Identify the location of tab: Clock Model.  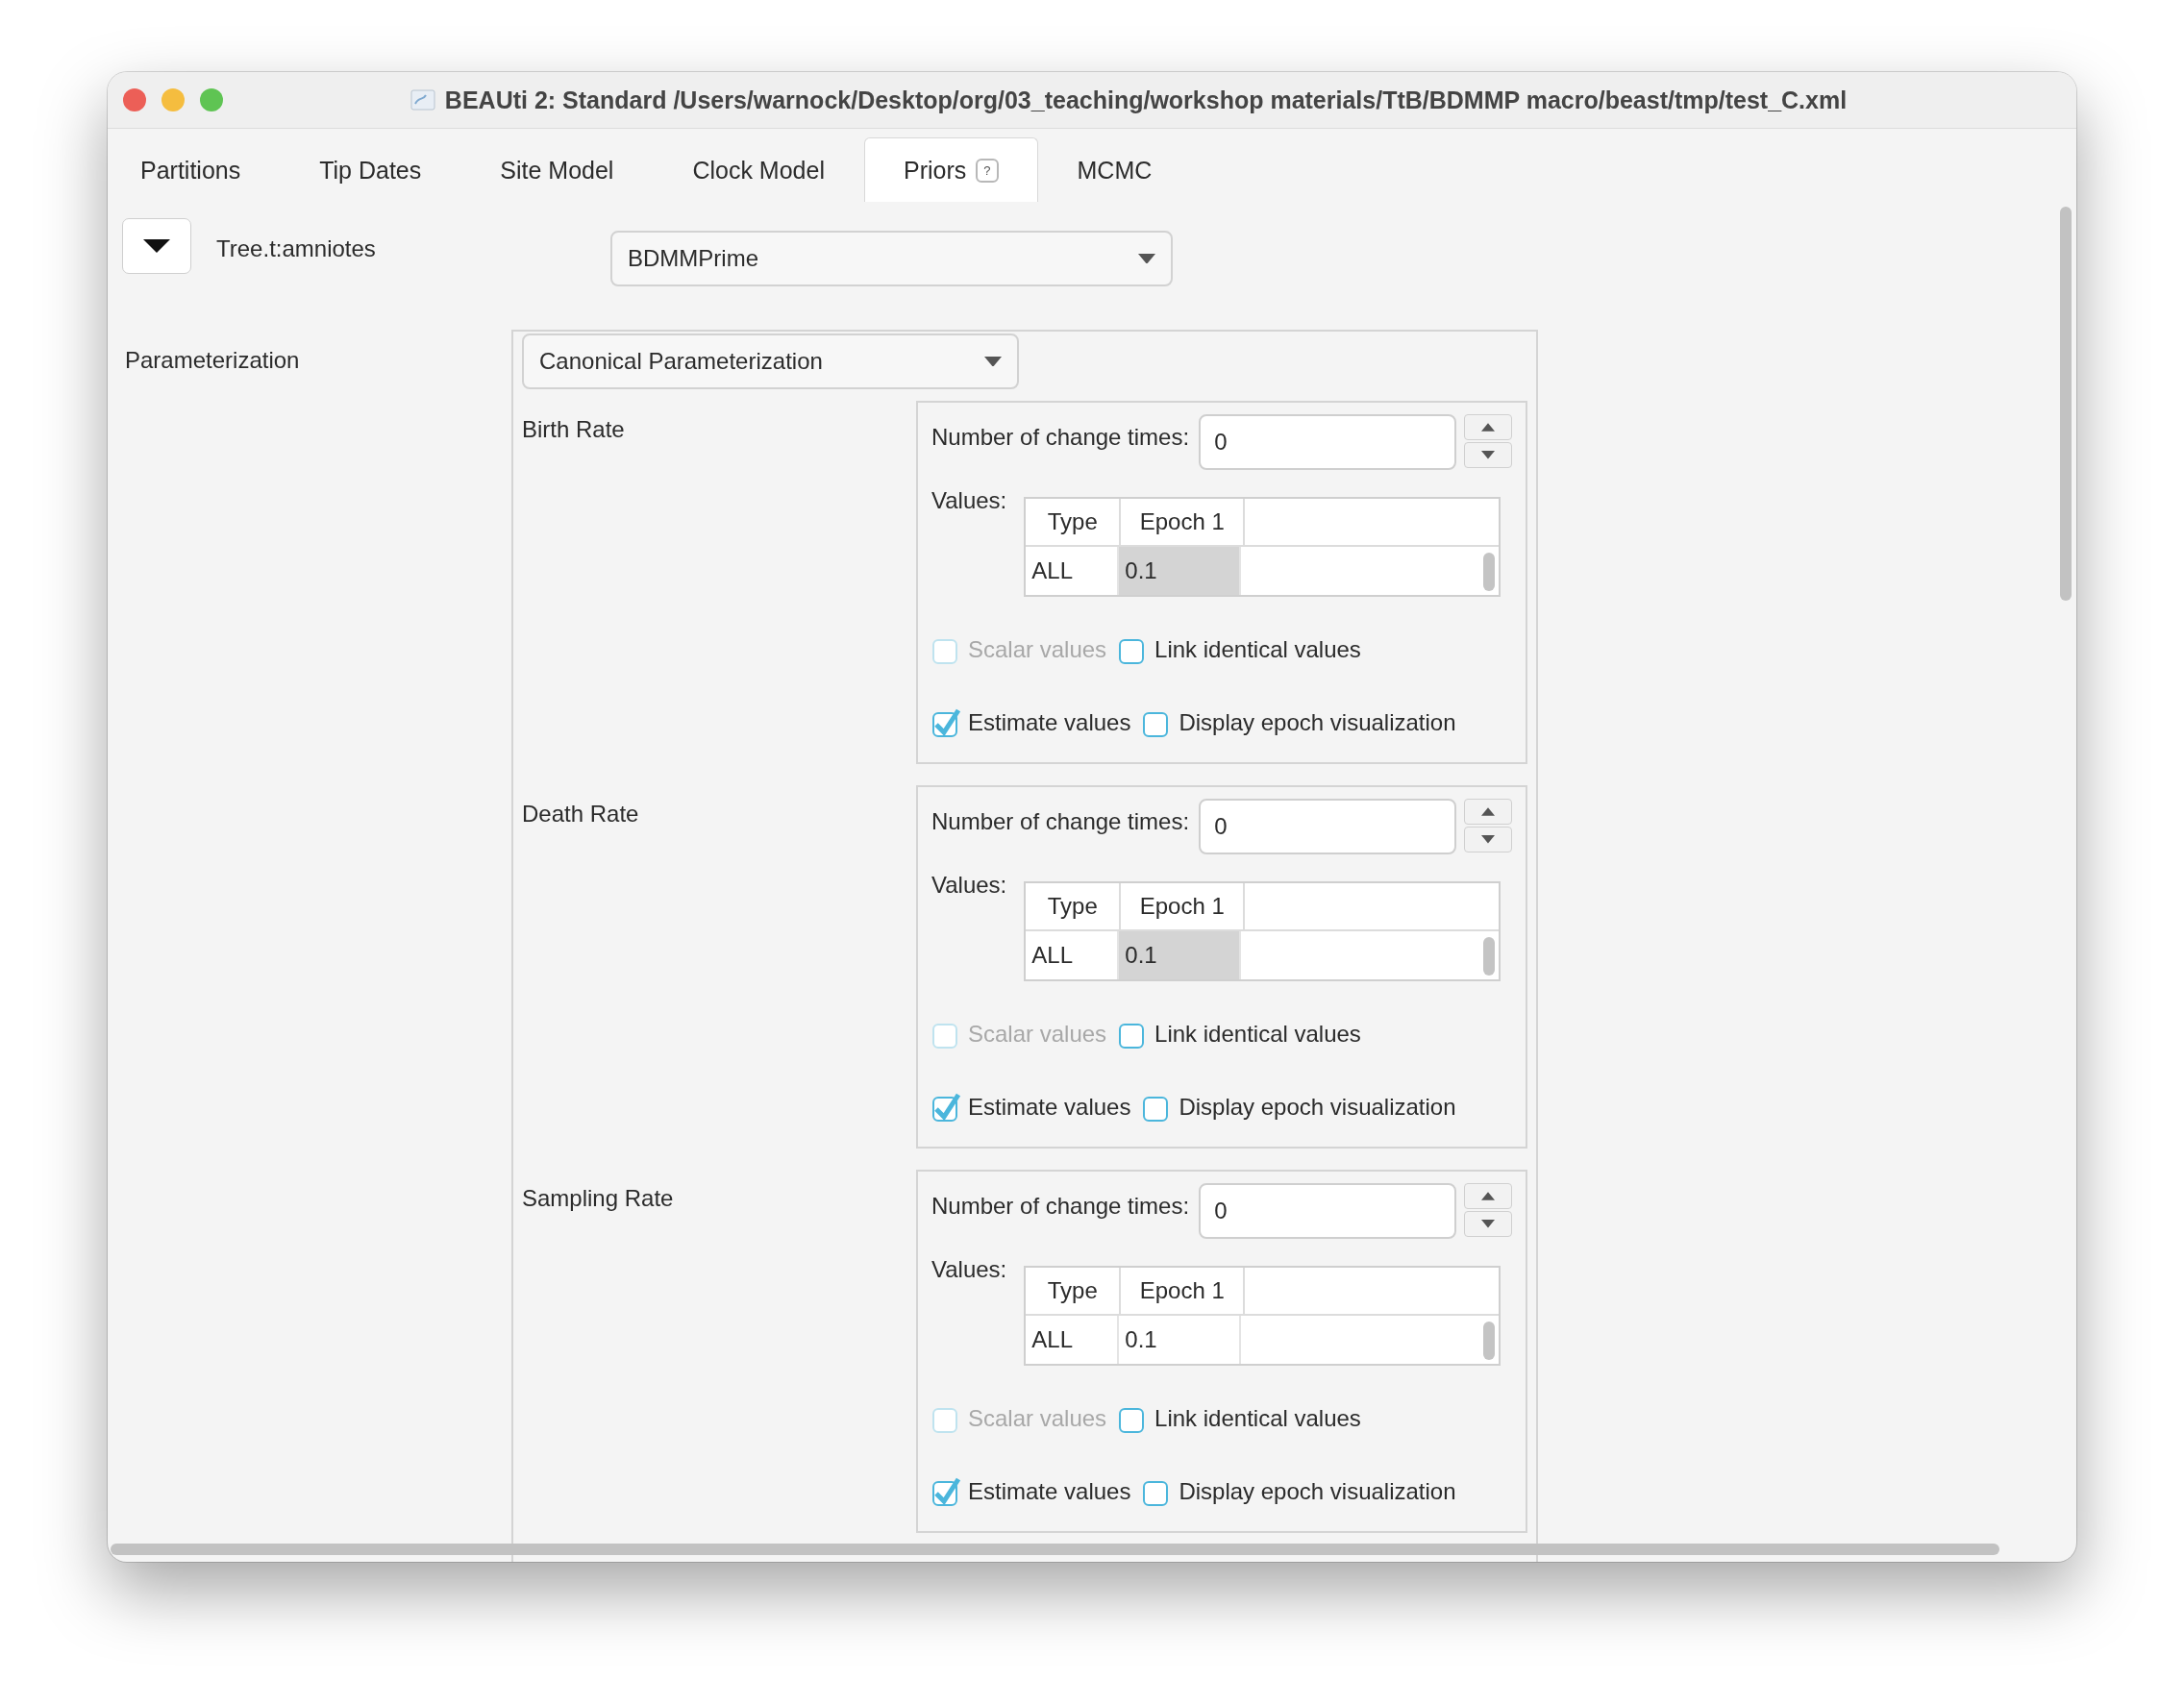
(758, 169).